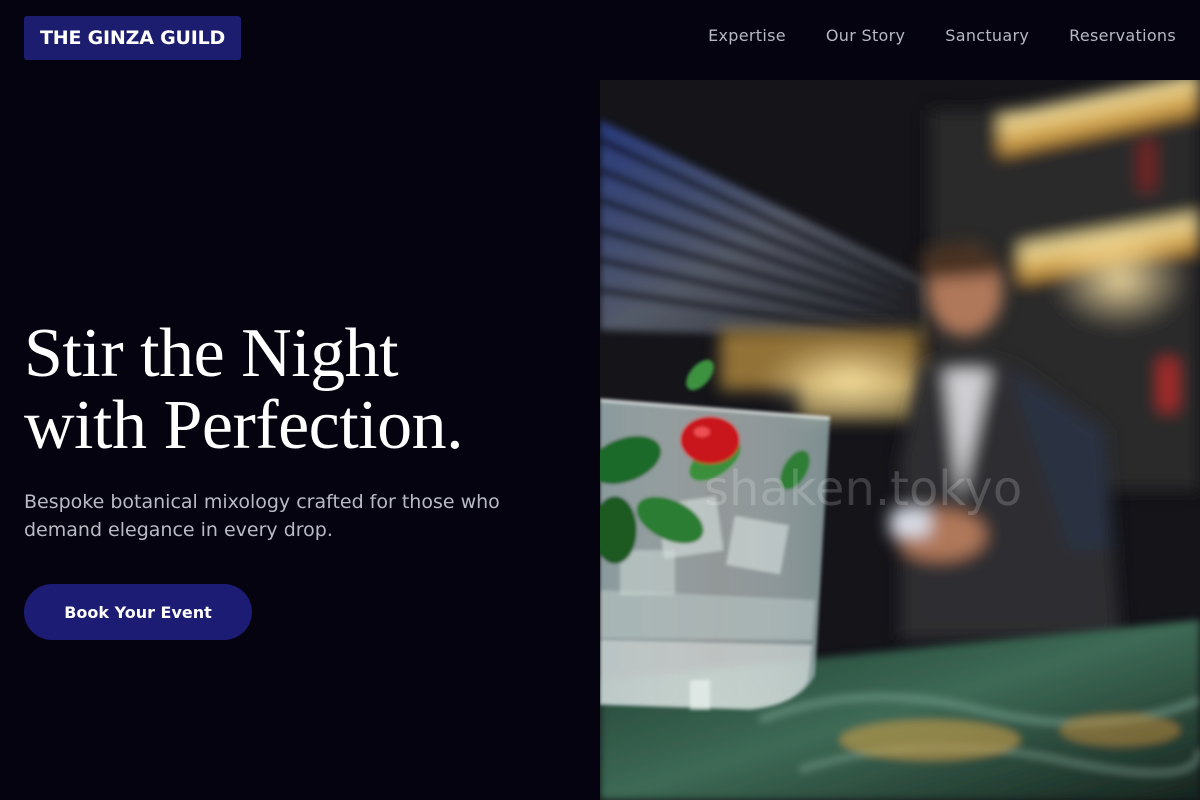  I want to click on nav-item-sanctuary: Sanctuary, so click(987, 36).